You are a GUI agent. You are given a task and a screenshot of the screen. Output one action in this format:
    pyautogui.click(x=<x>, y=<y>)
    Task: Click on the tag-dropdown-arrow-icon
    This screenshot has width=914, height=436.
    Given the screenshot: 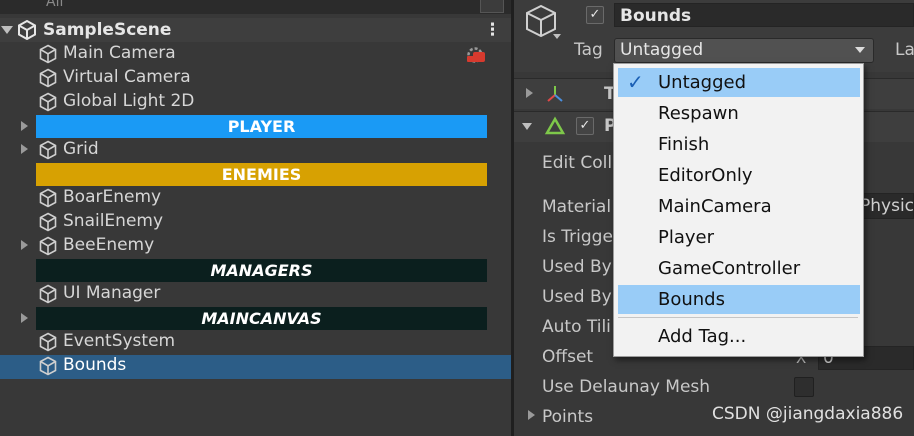 What is the action you would take?
    pyautogui.click(x=860, y=50)
    